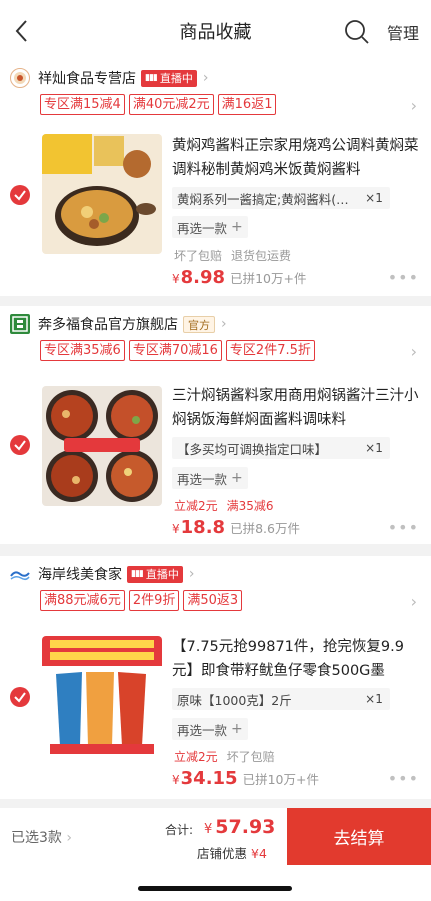 This screenshot has height=901, width=431. I want to click on spec-selector: 黄焖系列一酱搞定;黄焖酱料(… ×1, so click(281, 198).